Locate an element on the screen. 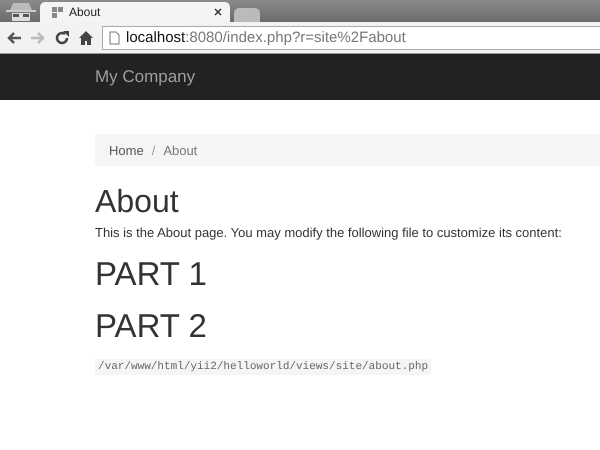  address-bar: localhost:8080/index.php?r=site%2Fabout is located at coordinates (351, 38).